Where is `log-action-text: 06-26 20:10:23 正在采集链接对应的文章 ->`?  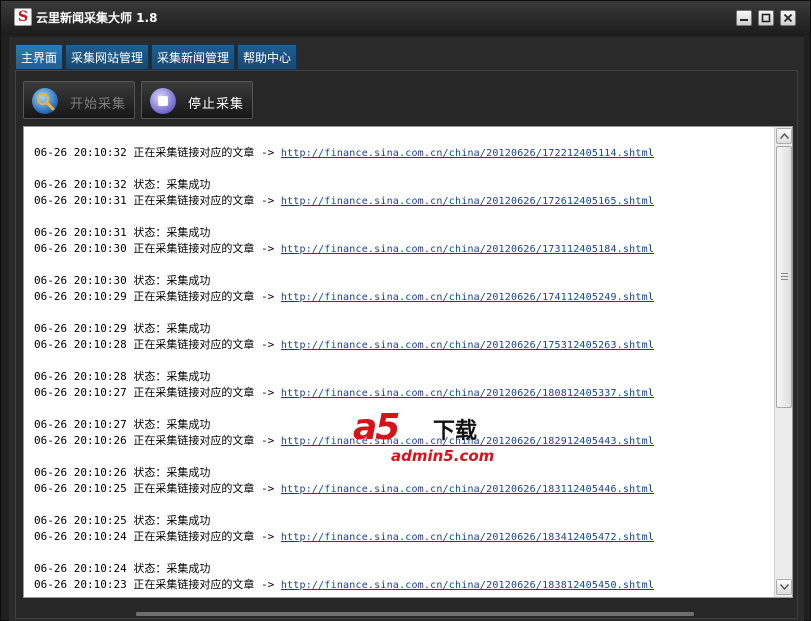
log-action-text: 06-26 20:10:23 正在采集链接对应的文章 -> is located at coordinates (157, 584).